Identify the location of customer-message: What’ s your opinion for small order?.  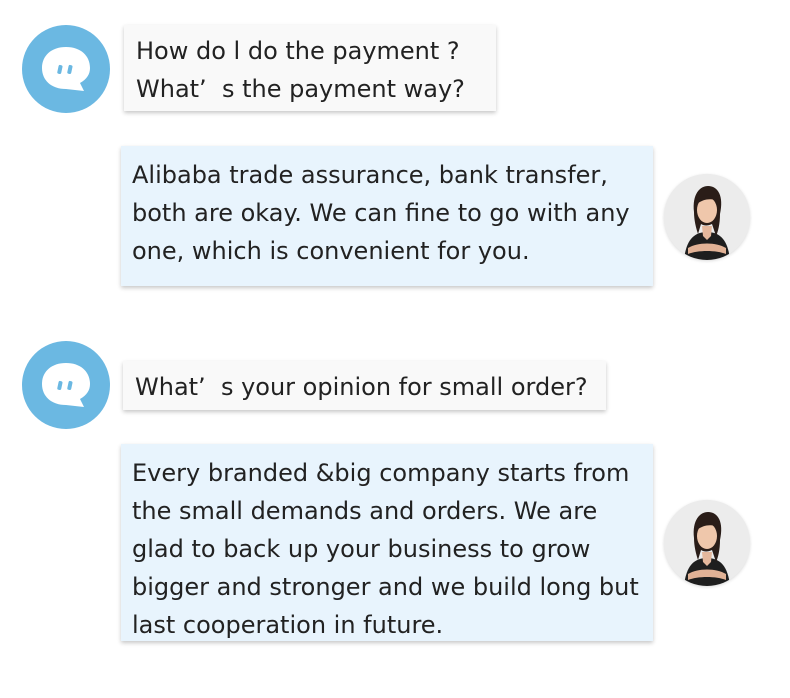
(364, 385).